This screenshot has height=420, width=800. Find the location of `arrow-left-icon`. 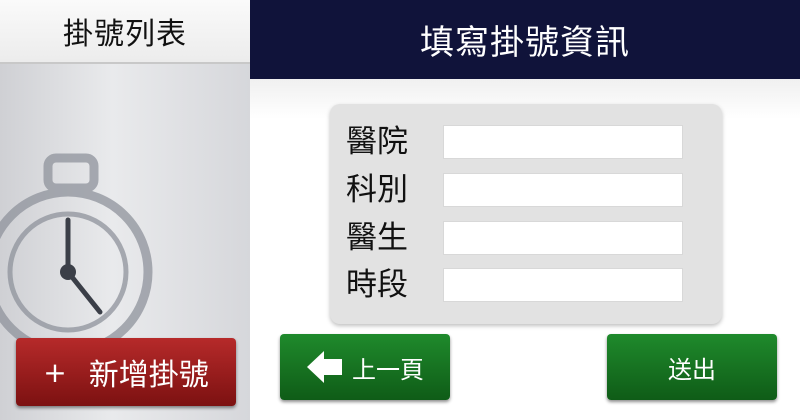

arrow-left-icon is located at coordinates (324, 367).